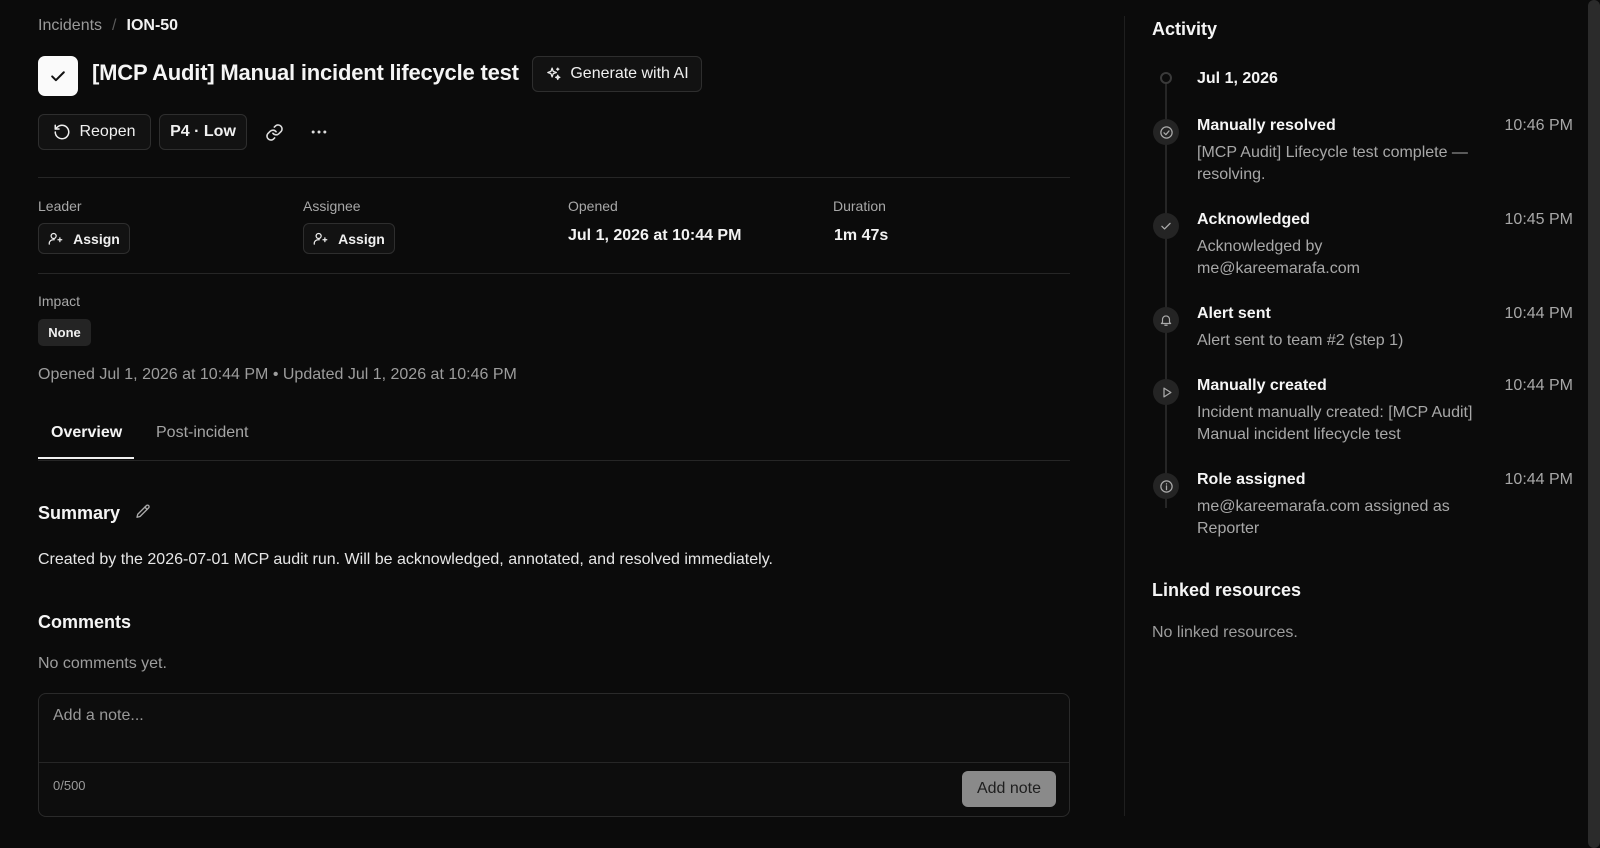 Image resolution: width=1600 pixels, height=848 pixels. Describe the element at coordinates (629, 73) in the screenshot. I see `generate-with-ai-label: Generate with AI` at that location.